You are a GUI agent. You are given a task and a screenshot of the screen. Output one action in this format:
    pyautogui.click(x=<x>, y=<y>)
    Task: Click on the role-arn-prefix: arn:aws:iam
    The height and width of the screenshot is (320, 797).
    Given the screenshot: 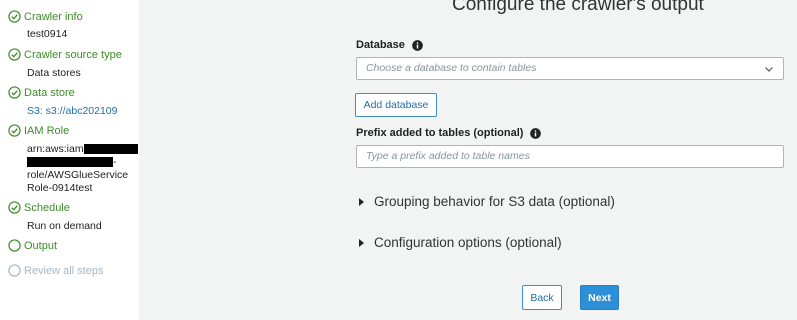 What is the action you would take?
    pyautogui.click(x=55, y=149)
    